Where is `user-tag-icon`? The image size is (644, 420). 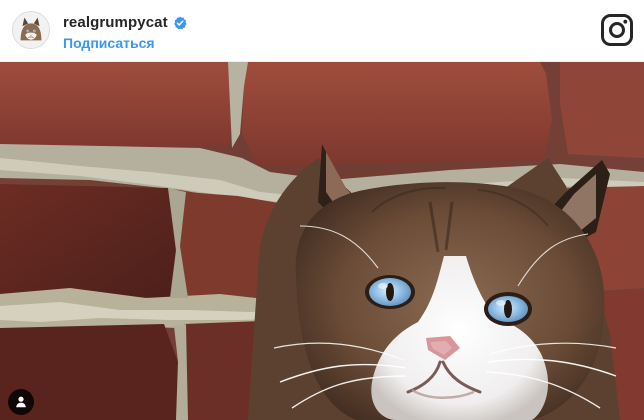 user-tag-icon is located at coordinates (21, 402).